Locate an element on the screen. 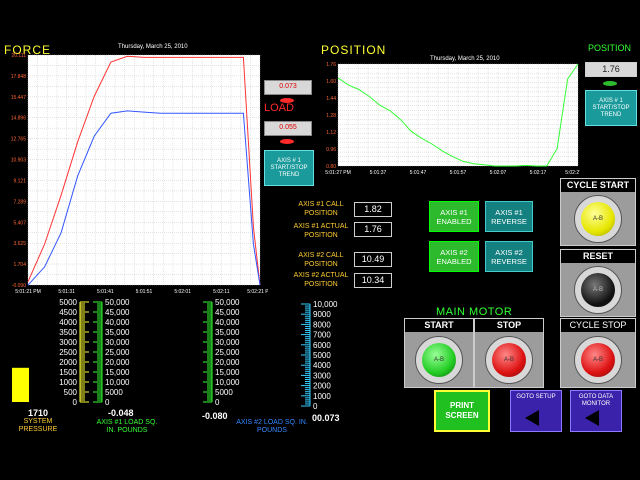 Image resolution: width=640 pixels, height=480 pixels. y-tick-label: 5.407 is located at coordinates (19, 223).